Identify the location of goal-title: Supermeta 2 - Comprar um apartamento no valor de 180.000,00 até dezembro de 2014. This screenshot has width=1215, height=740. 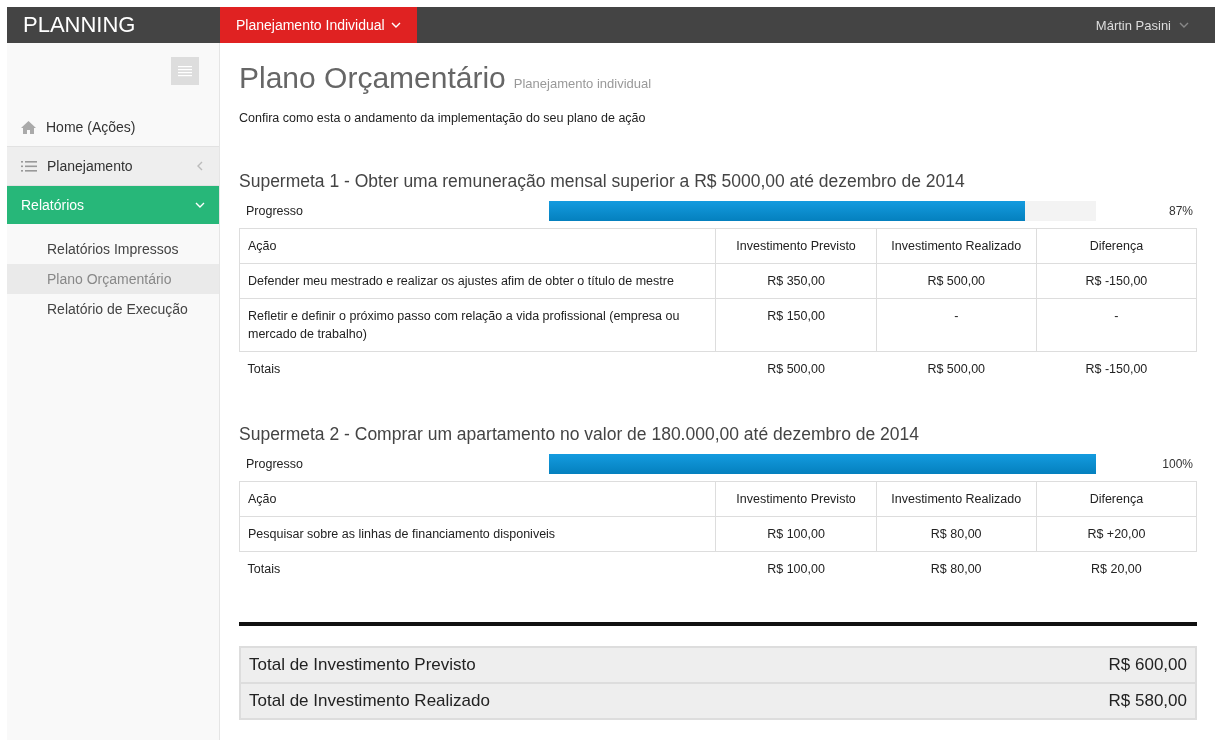
(579, 434).